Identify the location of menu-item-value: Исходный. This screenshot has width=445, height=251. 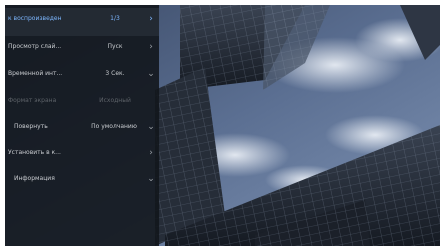
(115, 100).